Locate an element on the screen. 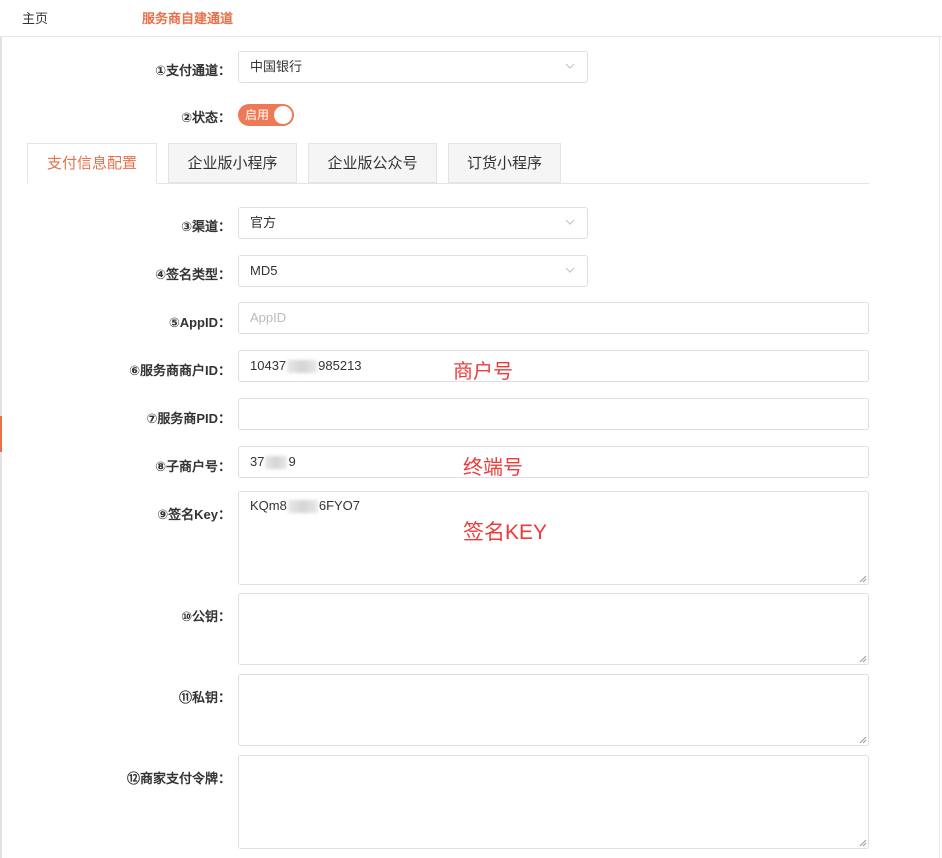  sub-merchant-no-suffix: 9 is located at coordinates (292, 461).